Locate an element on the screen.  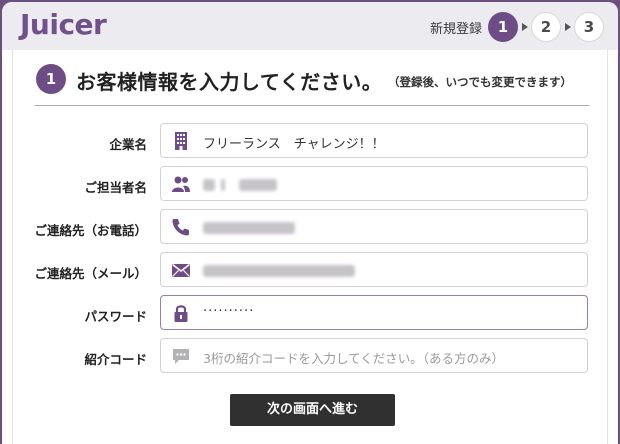
phone-field is located at coordinates (374, 226).